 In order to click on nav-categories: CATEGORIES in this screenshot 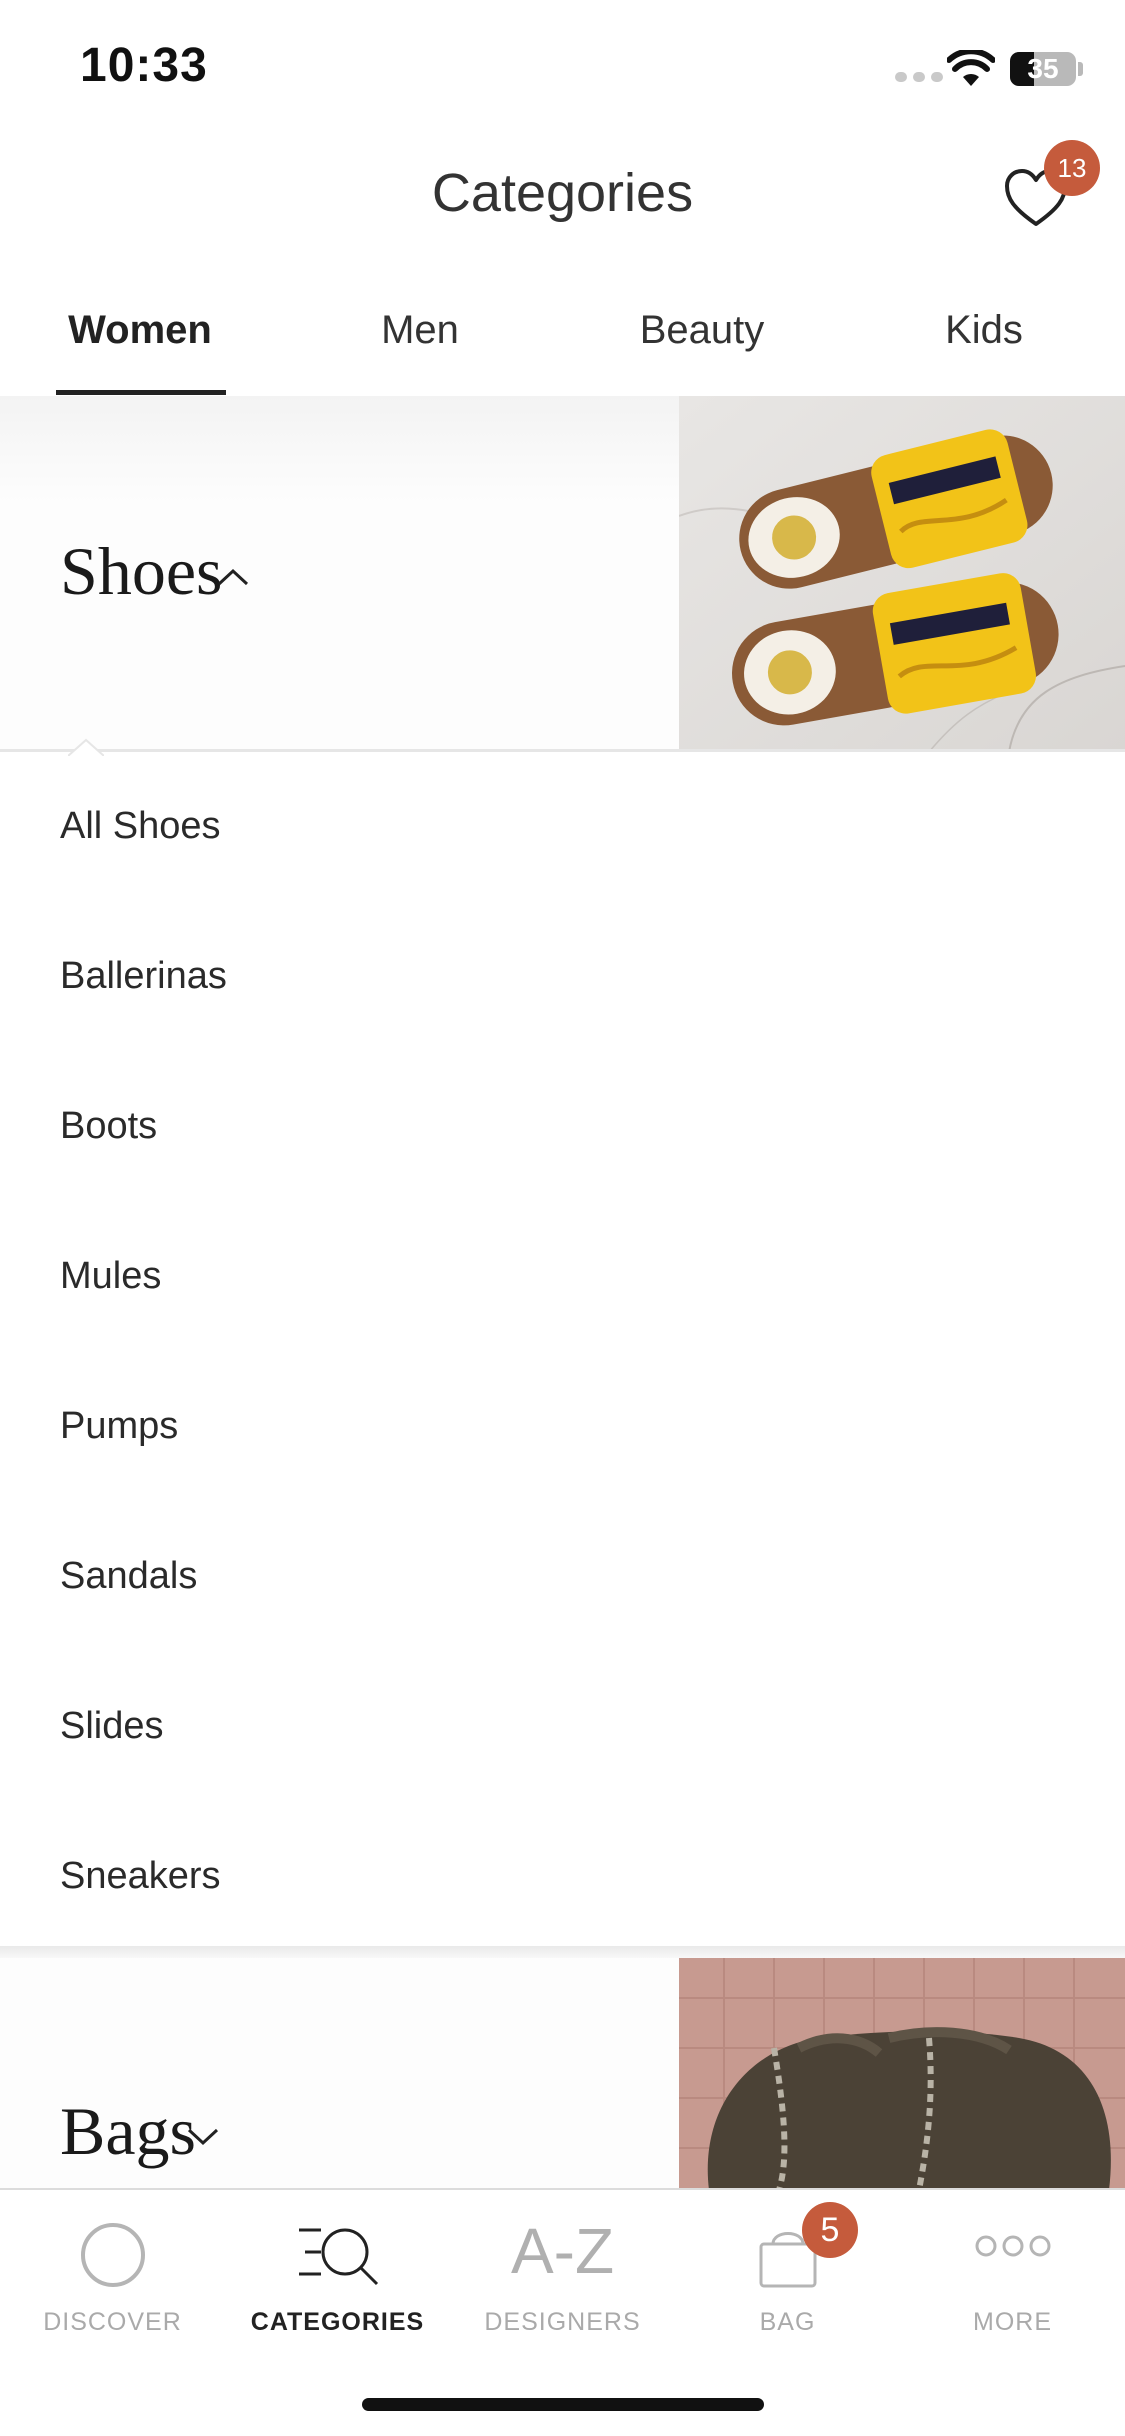, I will do `click(337, 2275)`.